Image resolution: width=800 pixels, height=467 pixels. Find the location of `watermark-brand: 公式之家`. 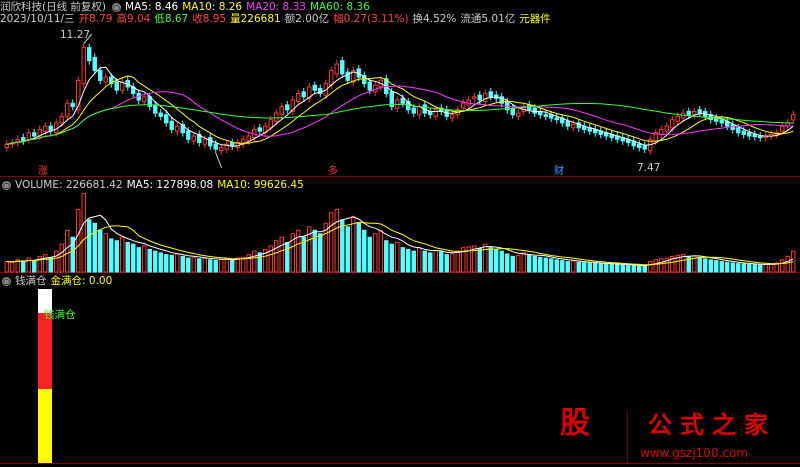

watermark-brand: 公式之家 is located at coordinates (712, 424).